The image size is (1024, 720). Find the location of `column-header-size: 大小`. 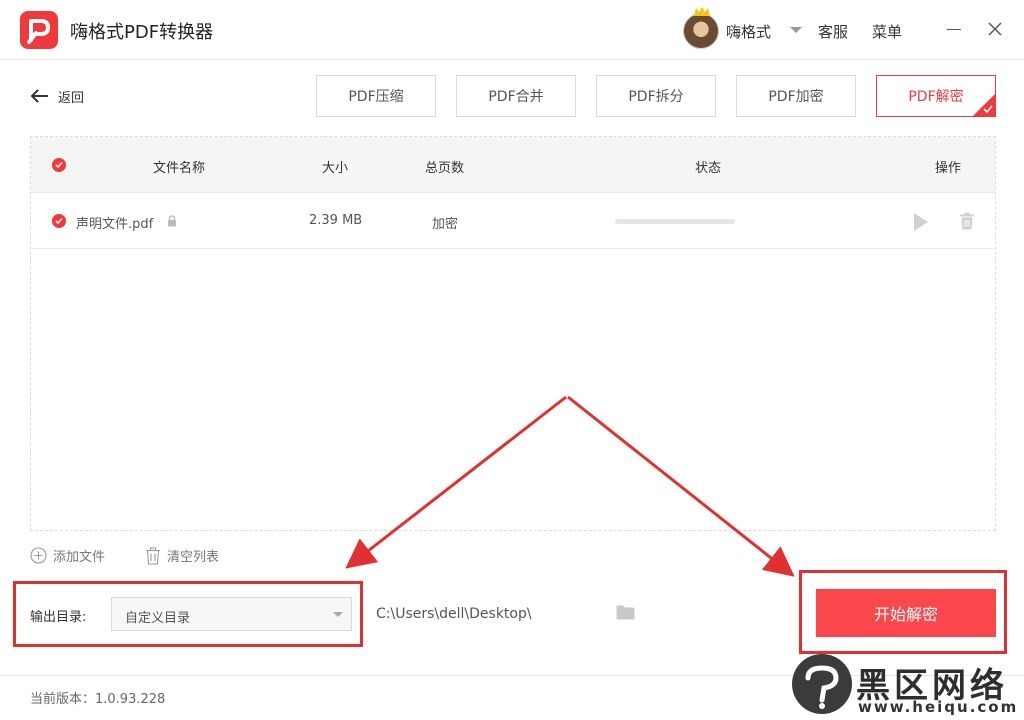

column-header-size: 大小 is located at coordinates (335, 168).